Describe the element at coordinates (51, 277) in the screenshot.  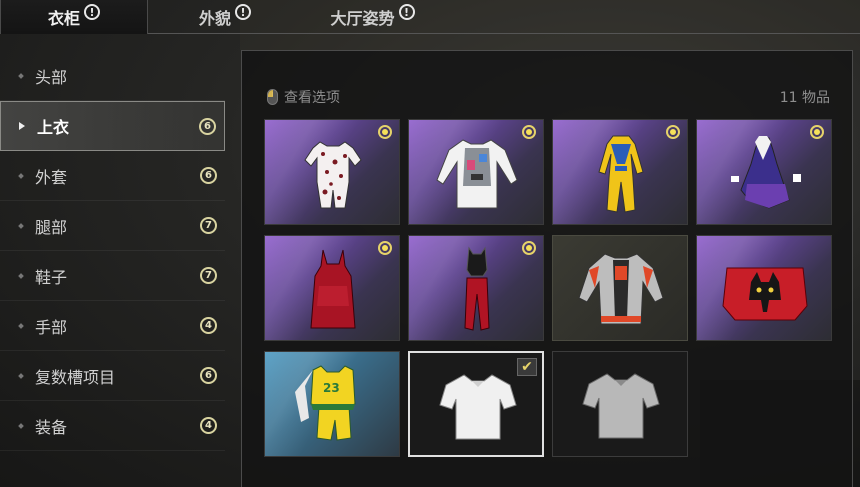
I see `sidebar-item-label: 鞋子` at that location.